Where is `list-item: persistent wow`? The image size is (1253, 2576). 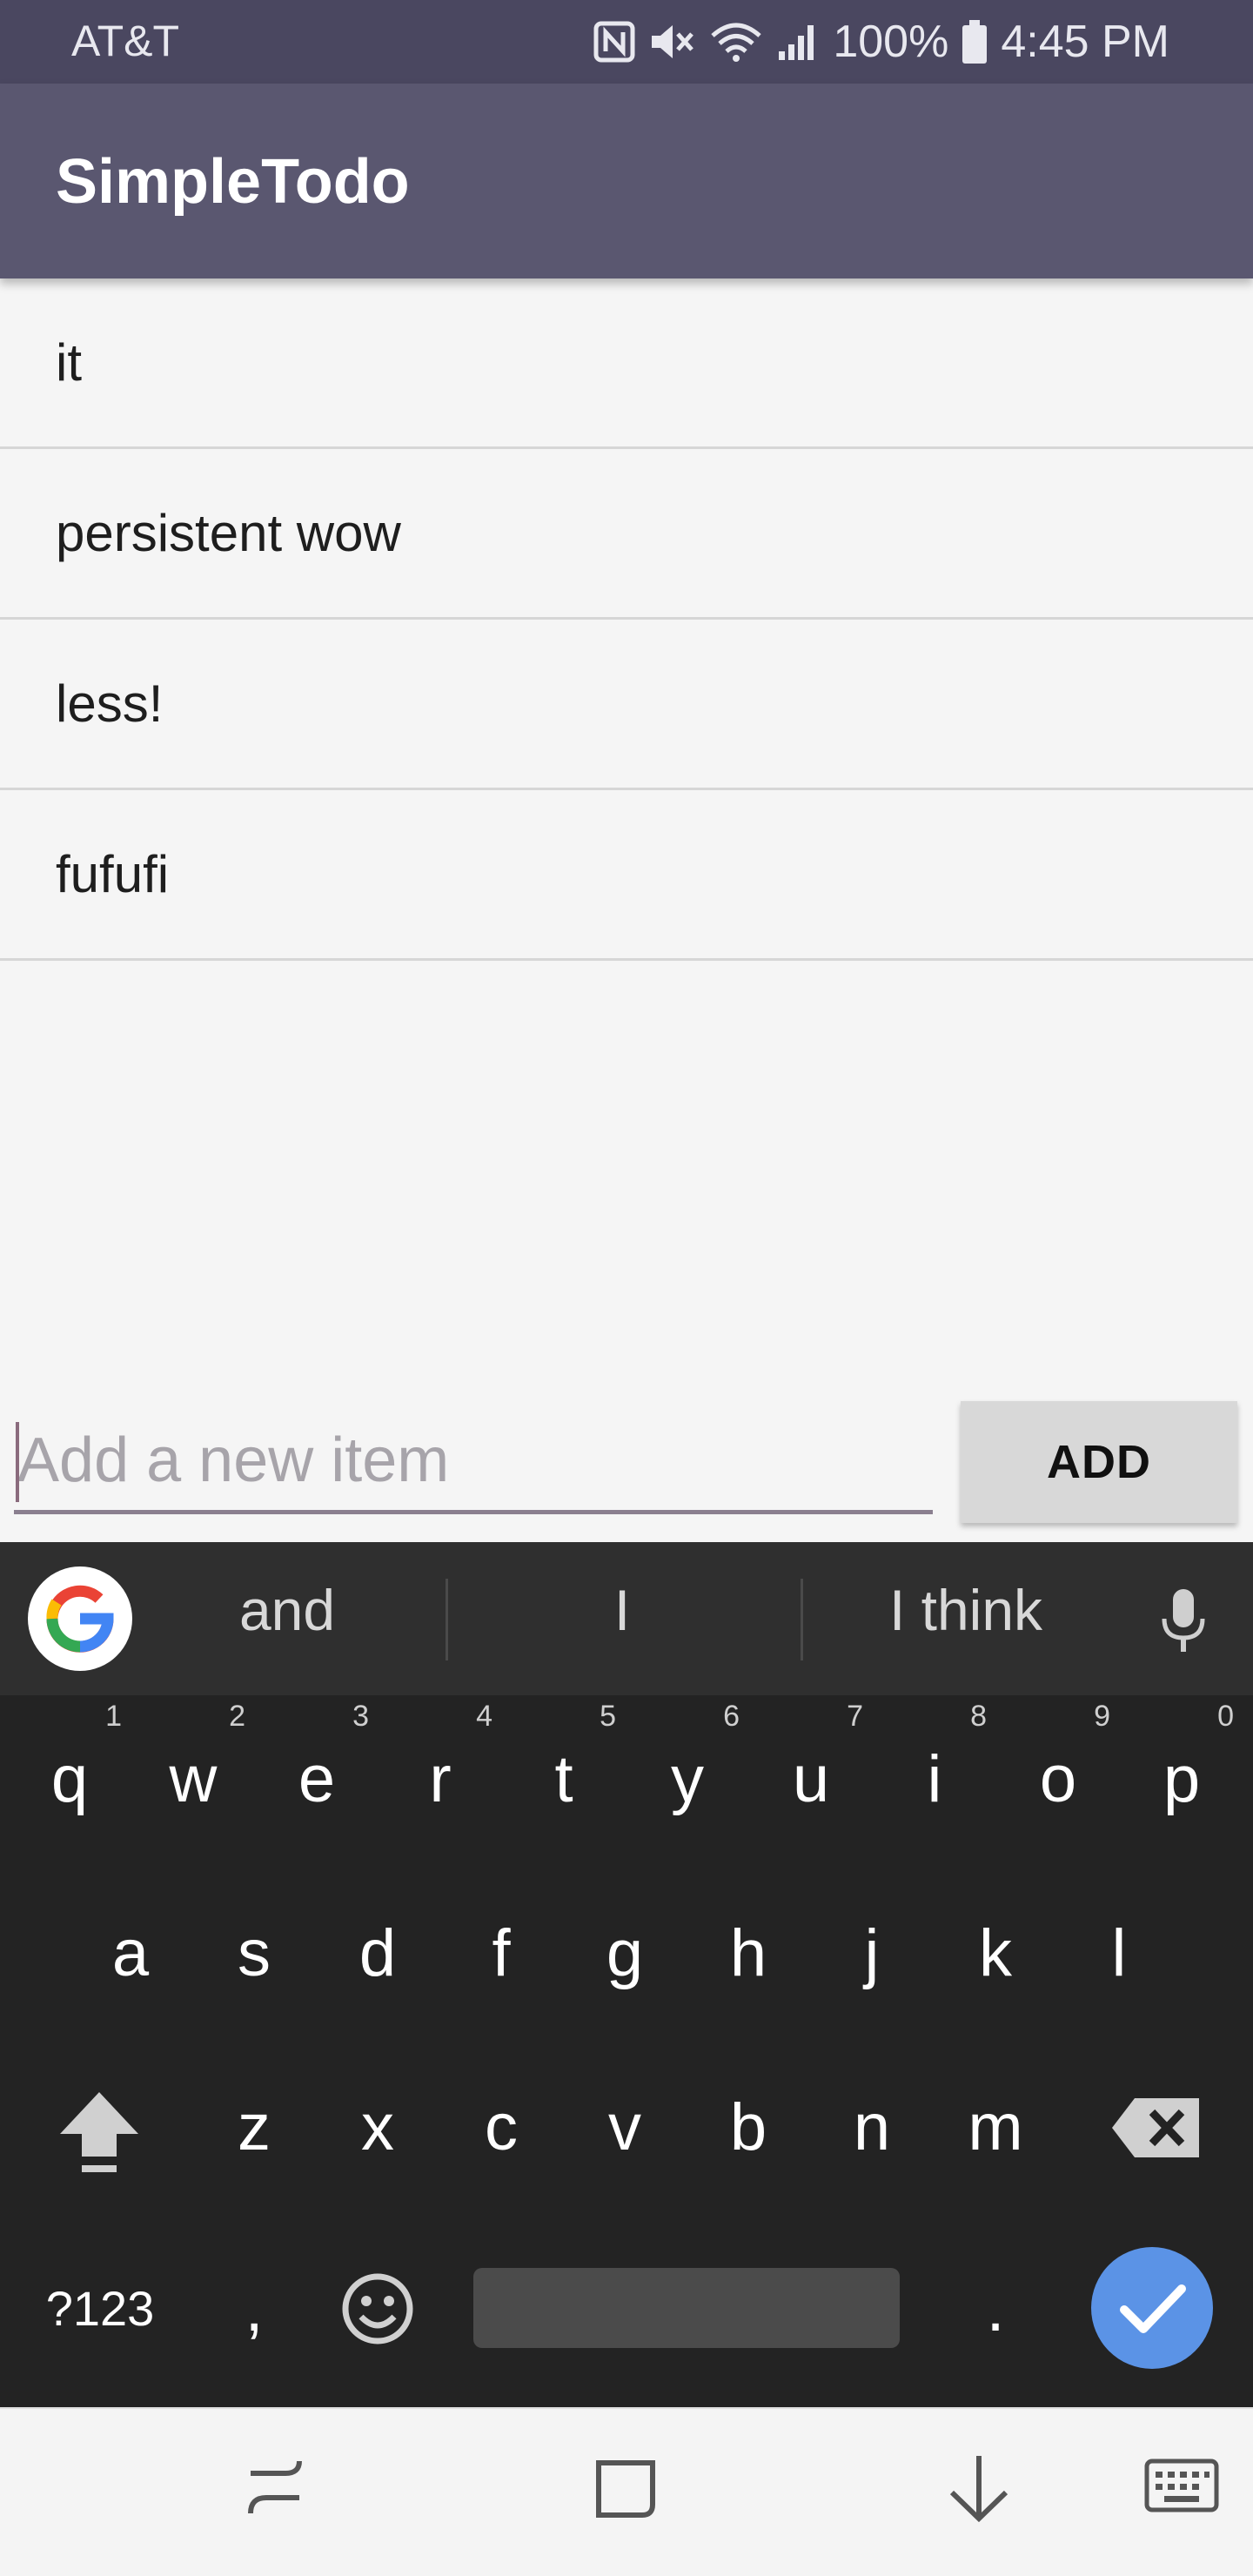 list-item: persistent wow is located at coordinates (626, 535).